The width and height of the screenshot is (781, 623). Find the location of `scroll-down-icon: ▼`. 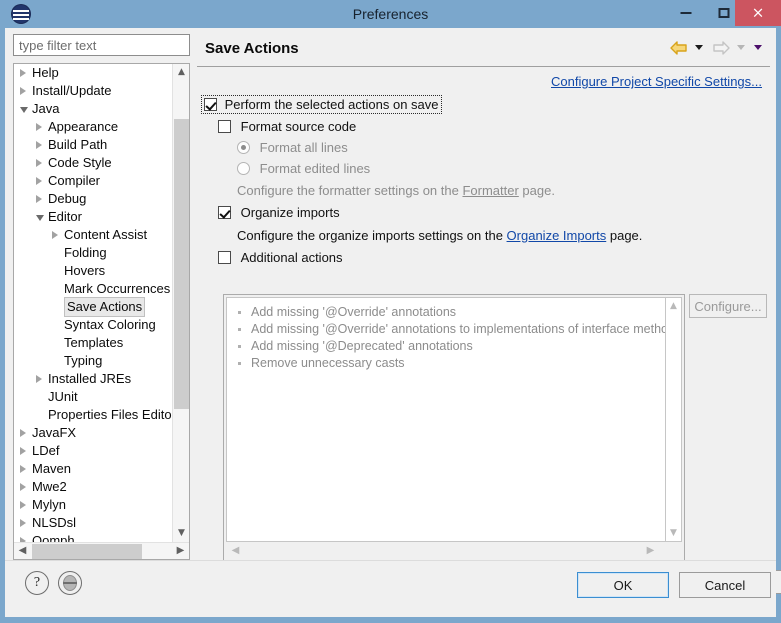

scroll-down-icon: ▼ is located at coordinates (181, 533).